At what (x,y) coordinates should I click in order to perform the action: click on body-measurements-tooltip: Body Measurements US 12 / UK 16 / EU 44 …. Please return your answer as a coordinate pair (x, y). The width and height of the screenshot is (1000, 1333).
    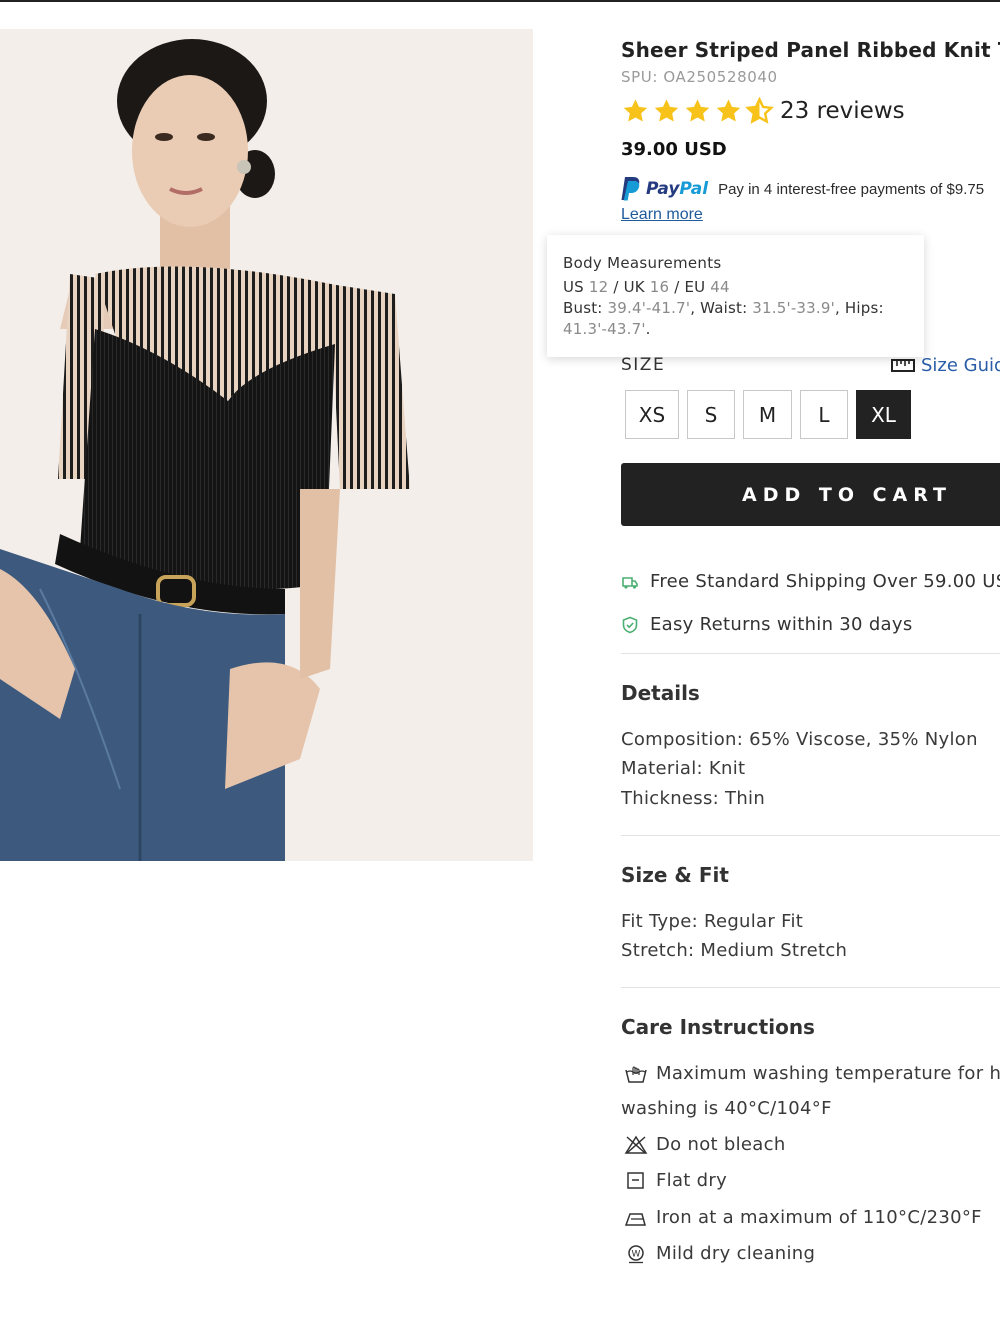
    Looking at the image, I should click on (735, 296).